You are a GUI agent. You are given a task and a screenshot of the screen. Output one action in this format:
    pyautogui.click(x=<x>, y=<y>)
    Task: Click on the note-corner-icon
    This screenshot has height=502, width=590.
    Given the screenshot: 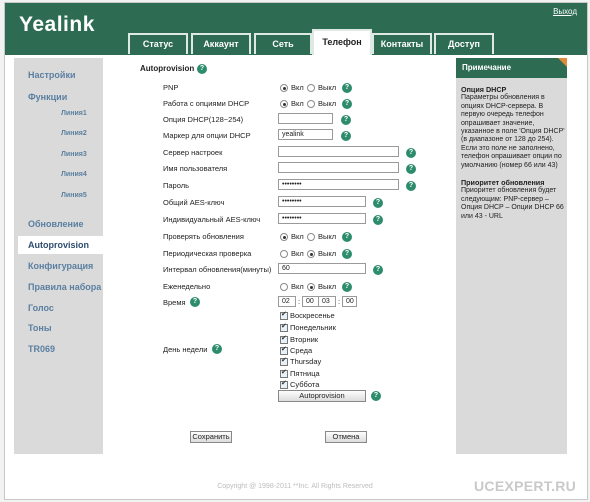 What is the action you would take?
    pyautogui.click(x=562, y=62)
    